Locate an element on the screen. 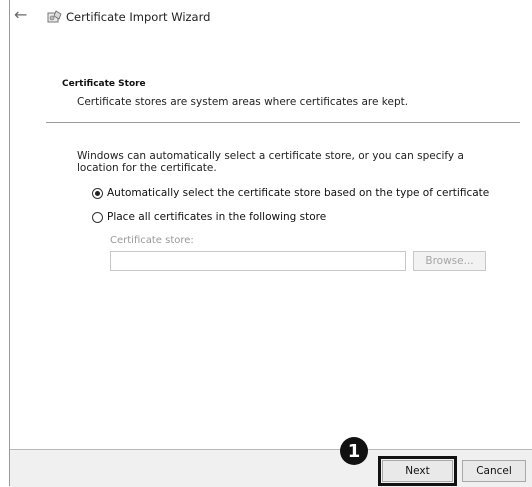 This screenshot has height=487, width=532. next-button-highlight is located at coordinates (417, 471).